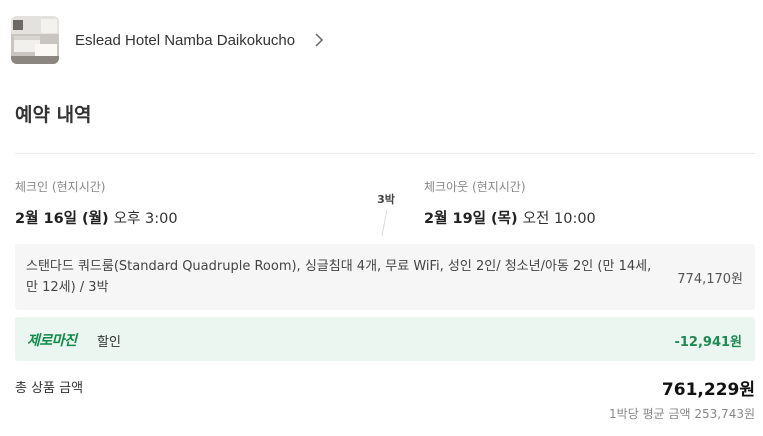 The width and height of the screenshot is (763, 436). Describe the element at coordinates (708, 342) in the screenshot. I see `discount-amount: -12,941원` at that location.